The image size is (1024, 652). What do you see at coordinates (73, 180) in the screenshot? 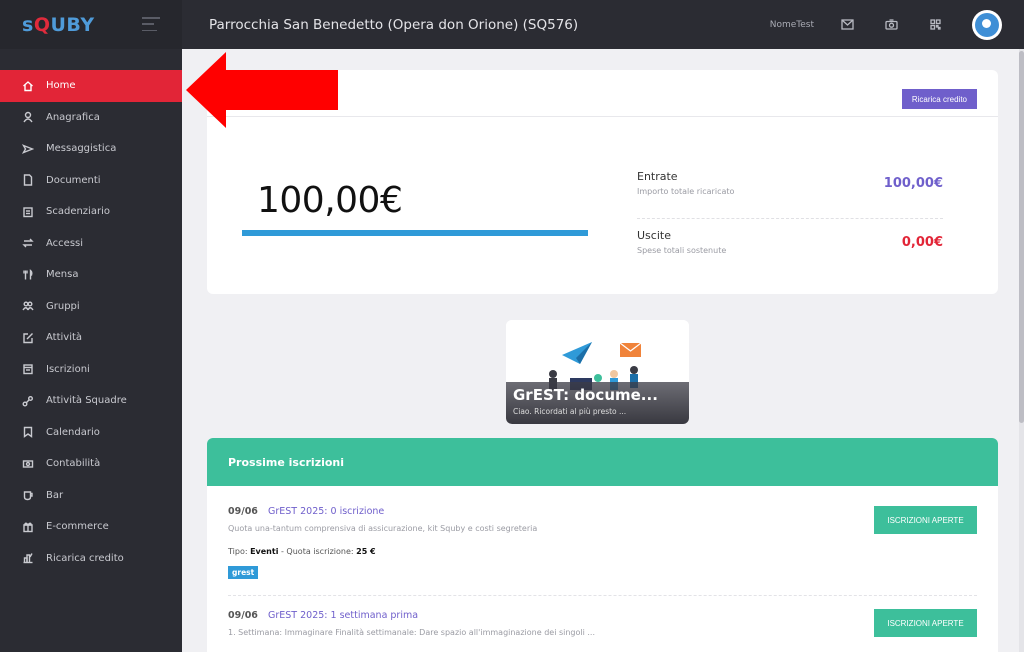
I see `sidebar-item-label: Documenti` at bounding box center [73, 180].